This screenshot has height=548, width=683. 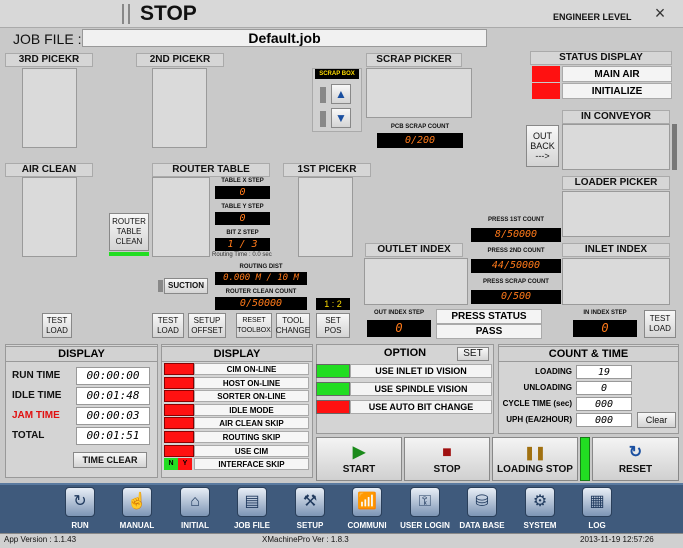 I want to click on count-clear-button: Clear, so click(x=656, y=420).